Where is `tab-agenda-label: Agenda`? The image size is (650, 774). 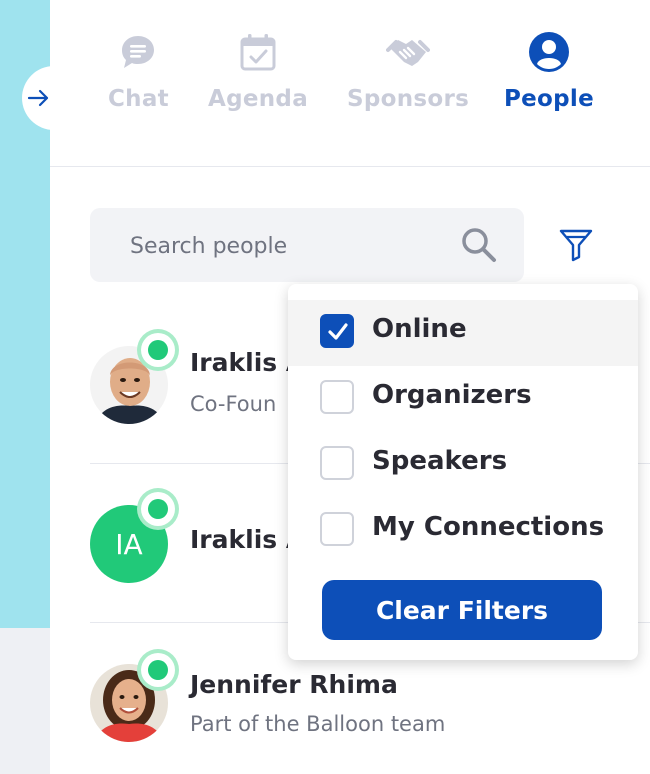 tab-agenda-label: Agenda is located at coordinates (258, 99).